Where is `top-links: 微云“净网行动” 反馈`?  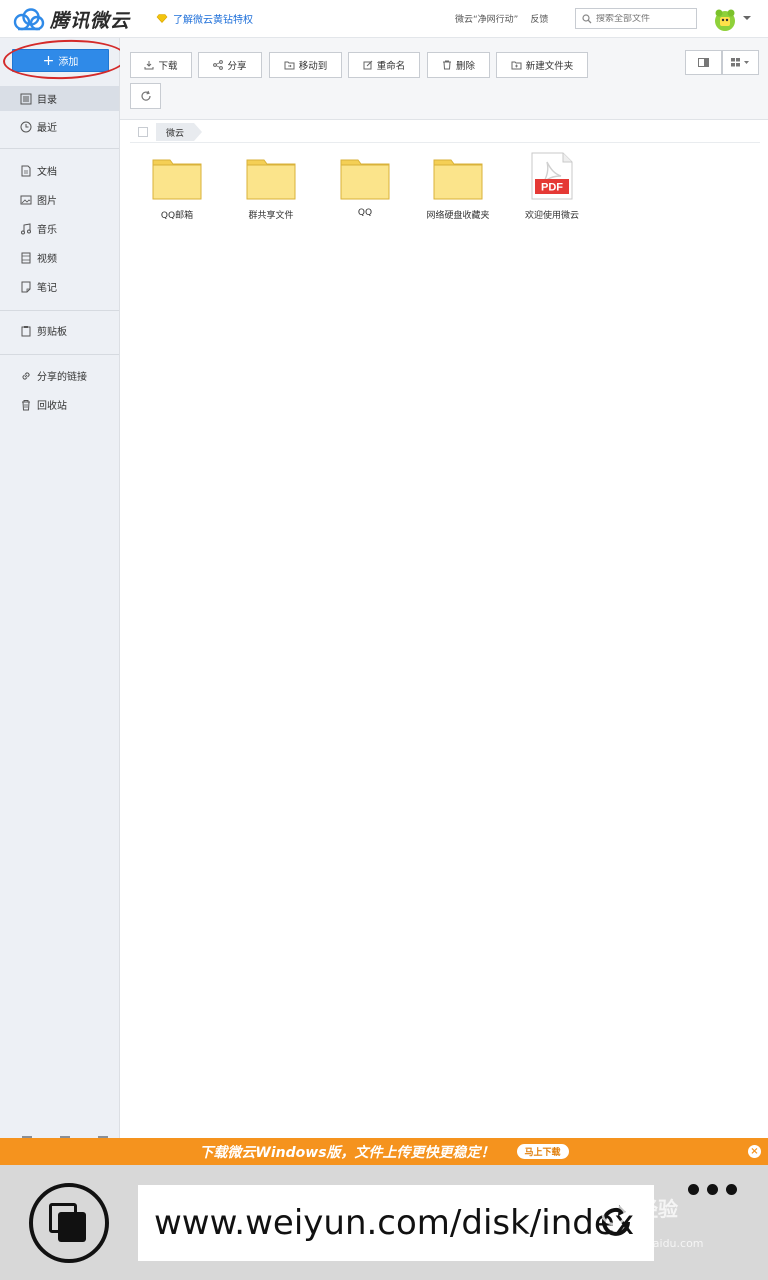 top-links: 微云“净网行动” 反馈 is located at coordinates (501, 18).